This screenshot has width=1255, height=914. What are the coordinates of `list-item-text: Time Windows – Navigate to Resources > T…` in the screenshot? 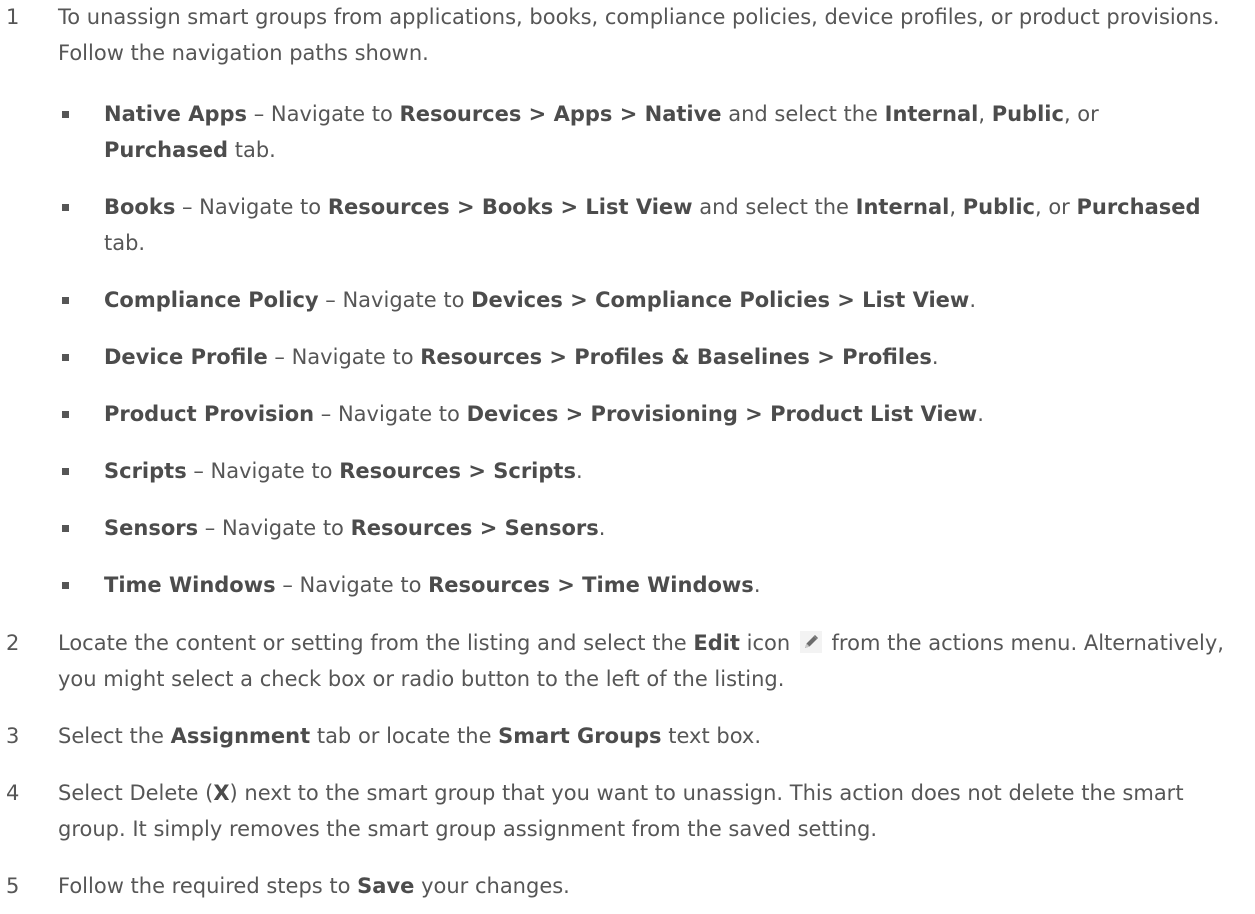 It's located at (432, 585).